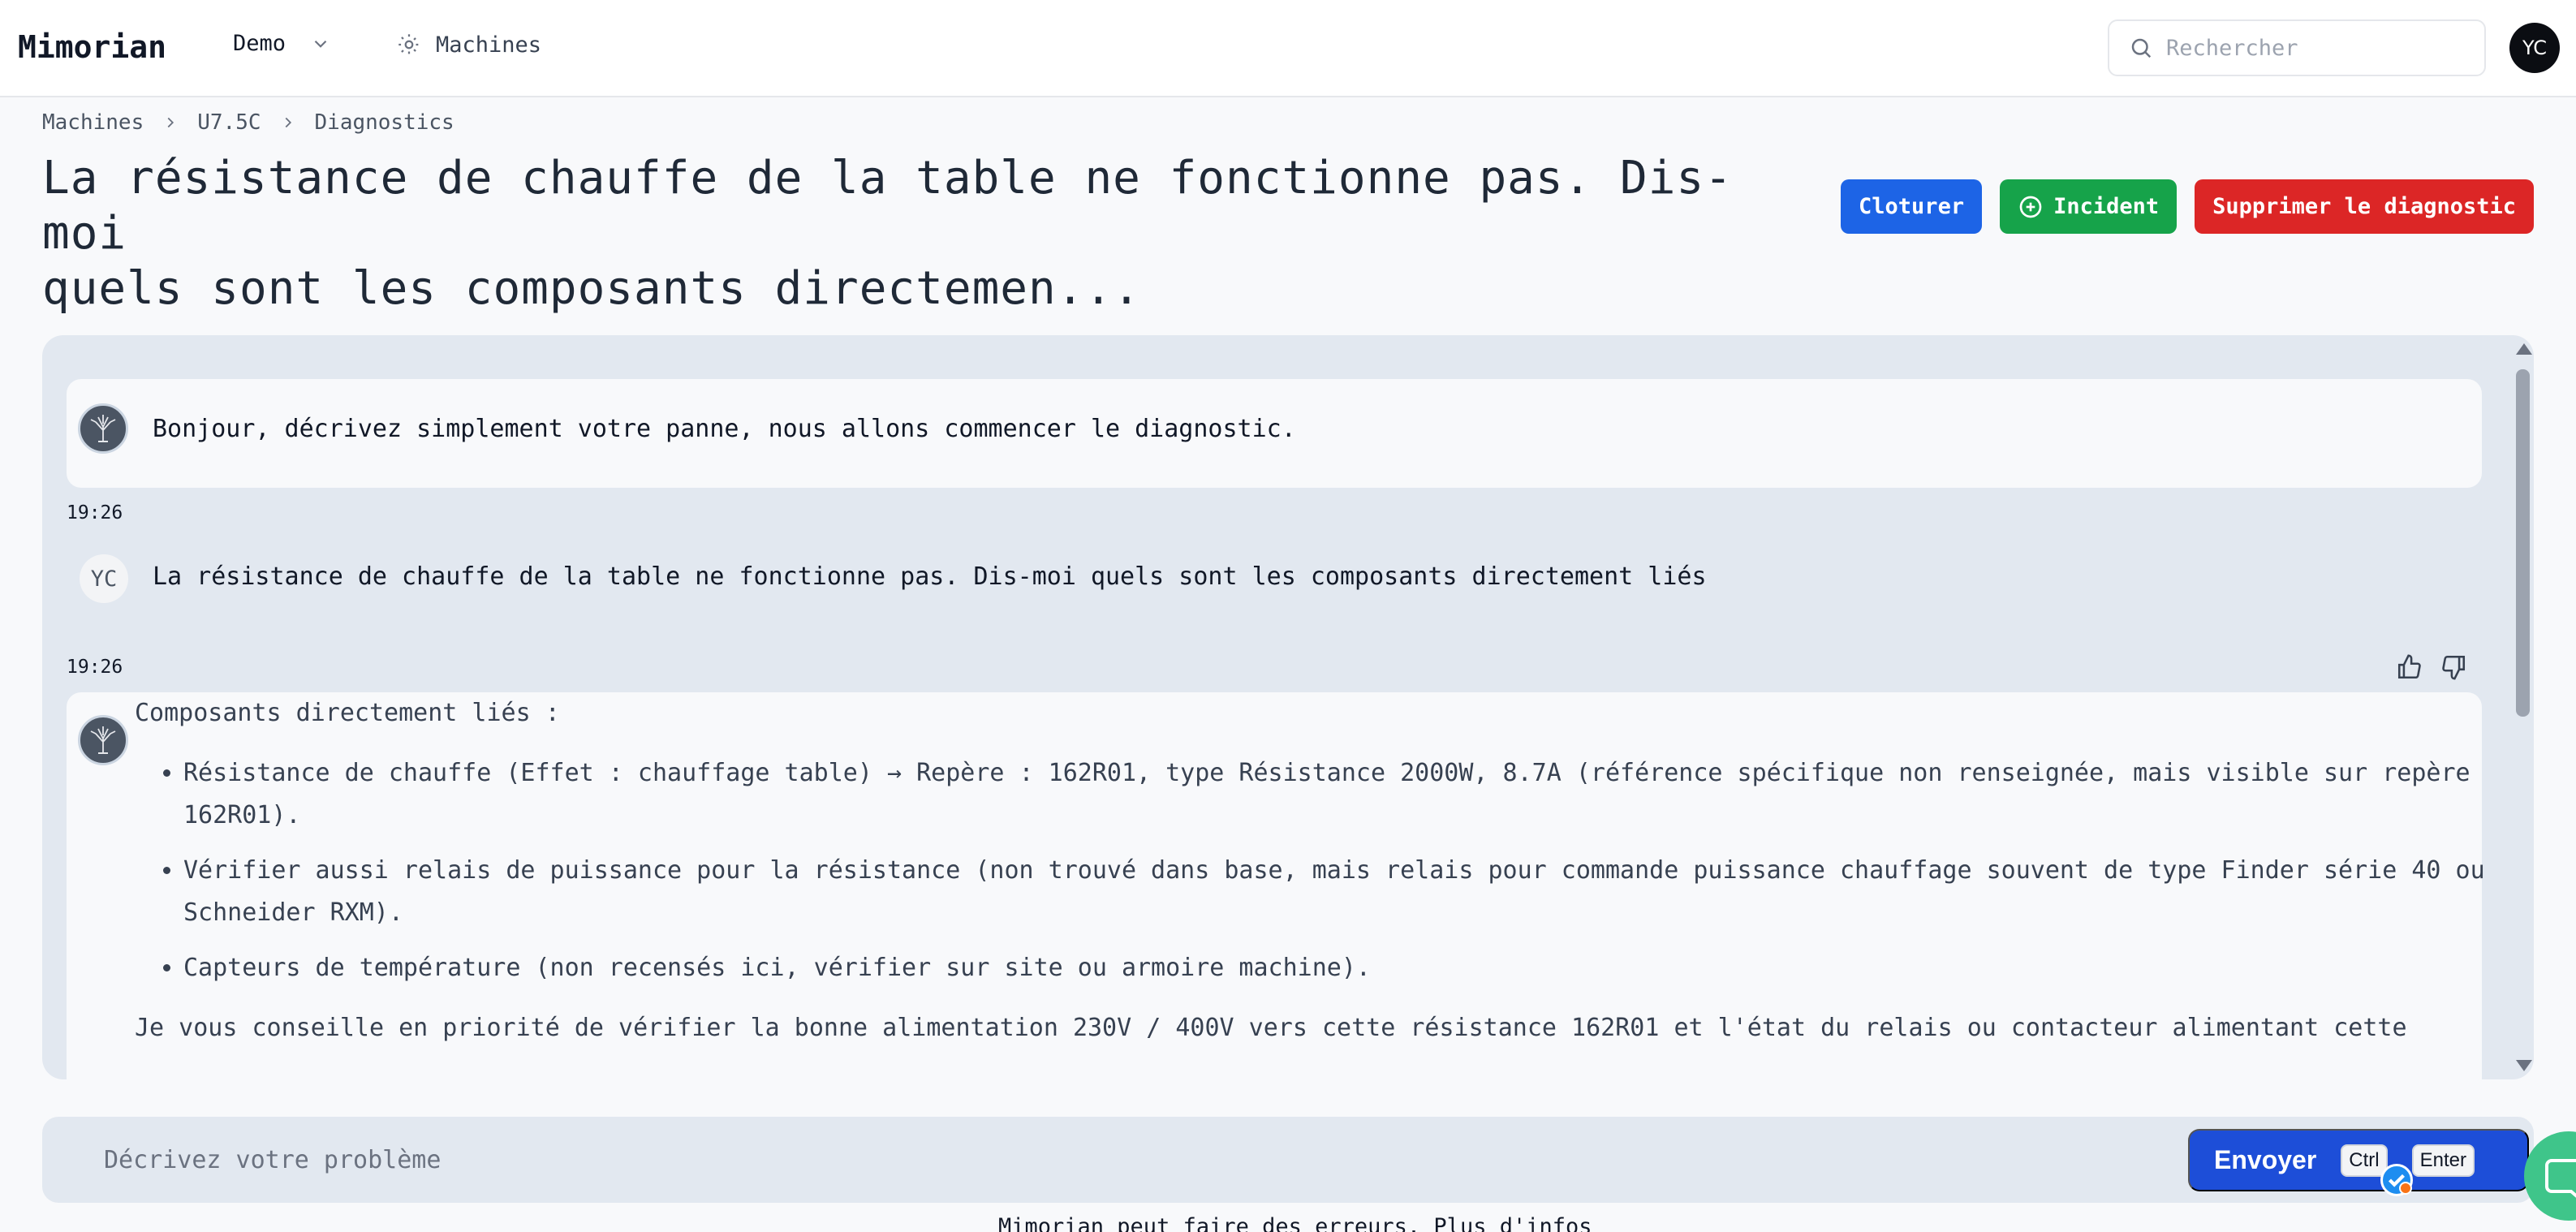 The image size is (2576, 1232). What do you see at coordinates (2107, 206) in the screenshot?
I see `incident-label: Incident` at bounding box center [2107, 206].